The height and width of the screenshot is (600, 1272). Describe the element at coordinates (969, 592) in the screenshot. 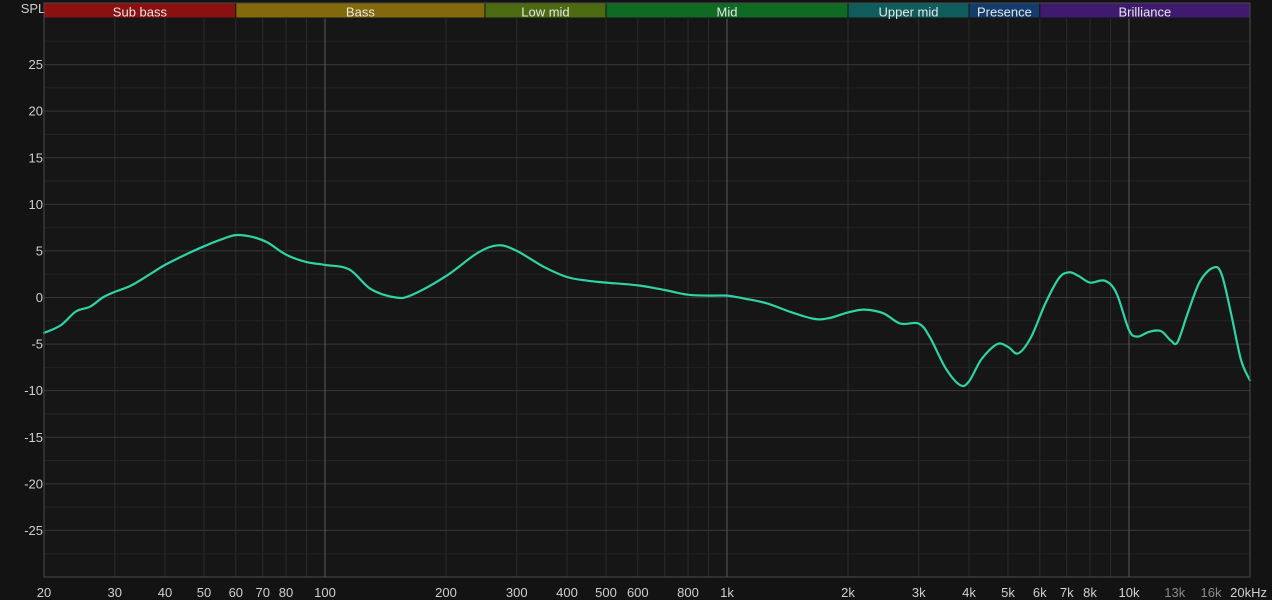

I see `x-tick-label: 4k` at that location.